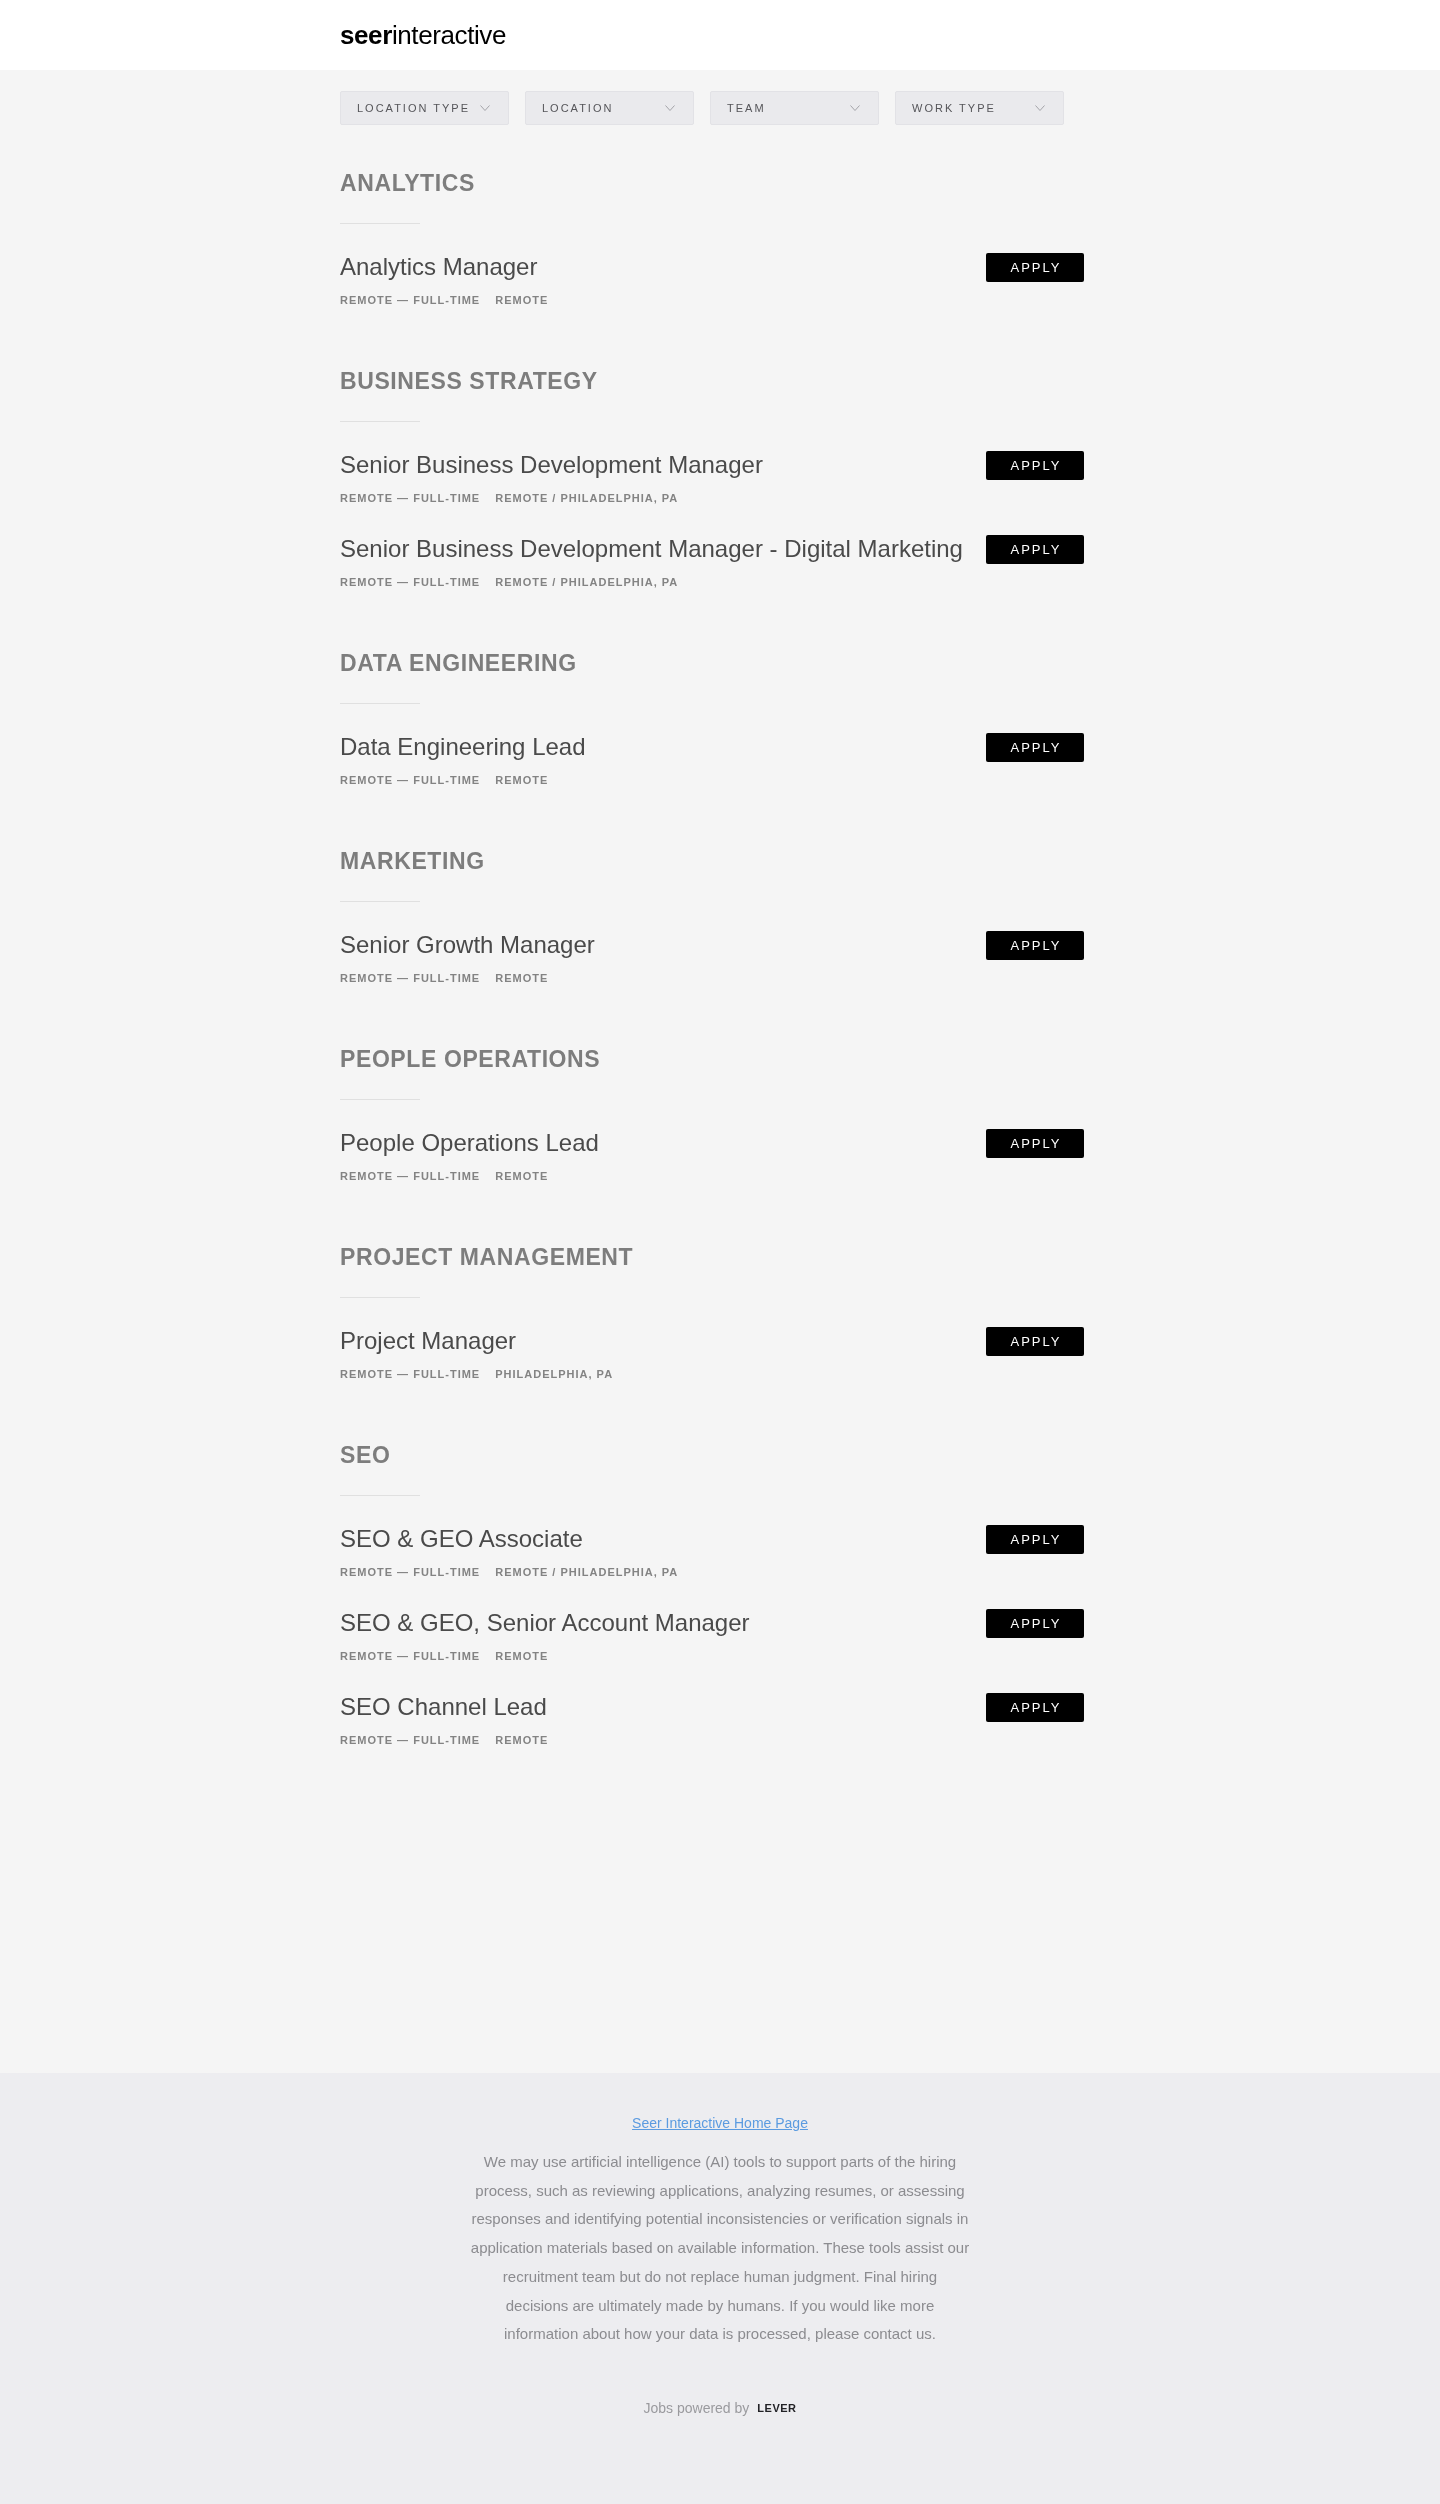 This screenshot has width=1440, height=2504. What do you see at coordinates (551, 465) in the screenshot?
I see `job-title: Senior Business Development Manager` at bounding box center [551, 465].